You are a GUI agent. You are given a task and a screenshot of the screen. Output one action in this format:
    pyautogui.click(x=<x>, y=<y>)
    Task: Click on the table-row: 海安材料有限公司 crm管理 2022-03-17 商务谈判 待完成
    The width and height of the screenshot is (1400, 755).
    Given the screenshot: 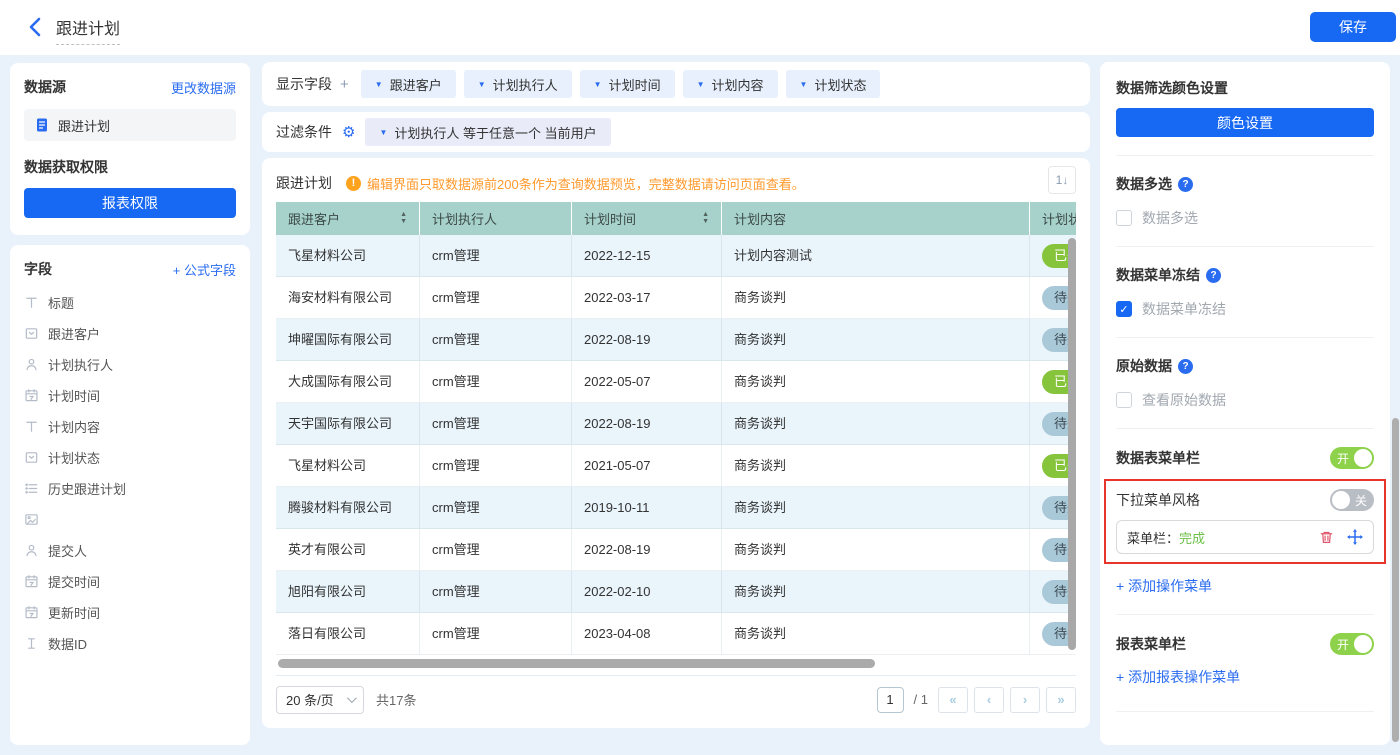 What is the action you would take?
    pyautogui.click(x=676, y=298)
    